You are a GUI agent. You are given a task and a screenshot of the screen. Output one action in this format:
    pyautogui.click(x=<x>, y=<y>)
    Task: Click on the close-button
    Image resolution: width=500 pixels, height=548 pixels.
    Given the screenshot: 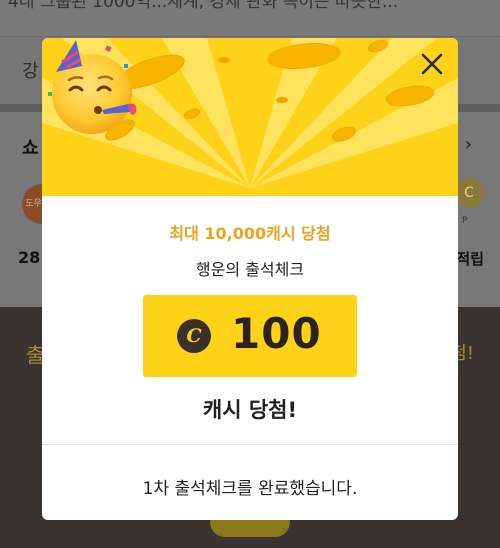 What is the action you would take?
    pyautogui.click(x=432, y=64)
    